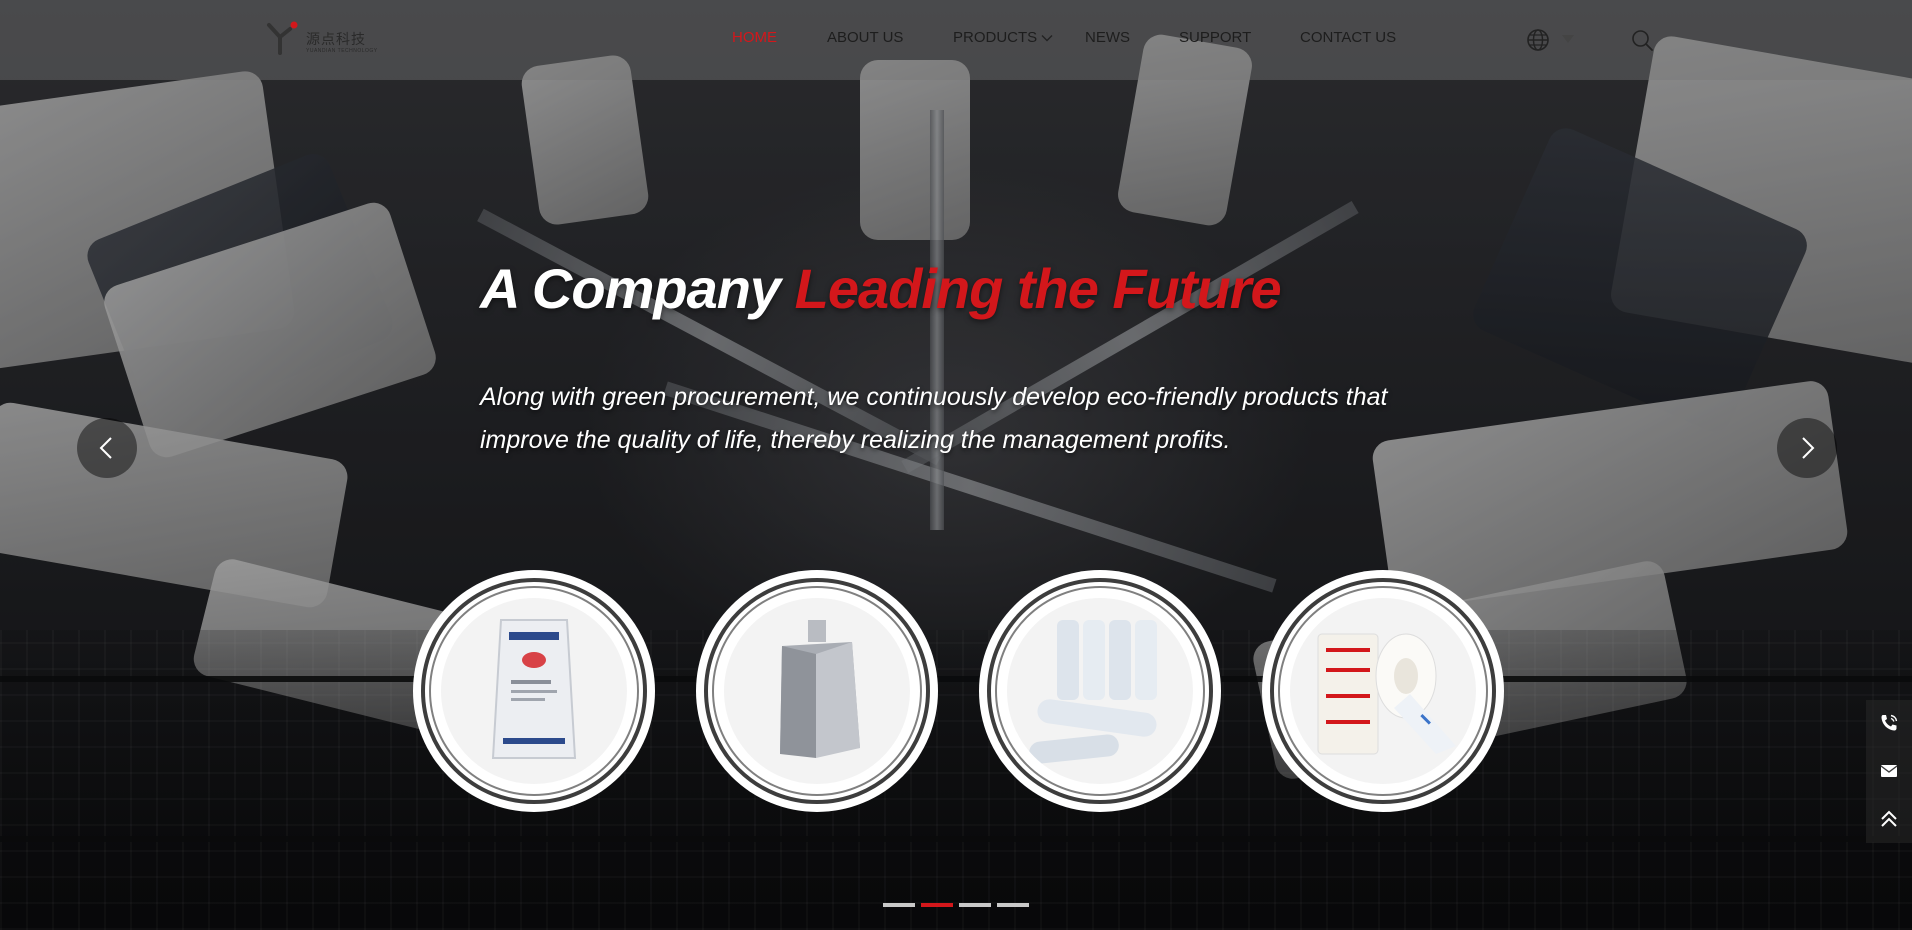  I want to click on headline-white: A Company, so click(630, 288).